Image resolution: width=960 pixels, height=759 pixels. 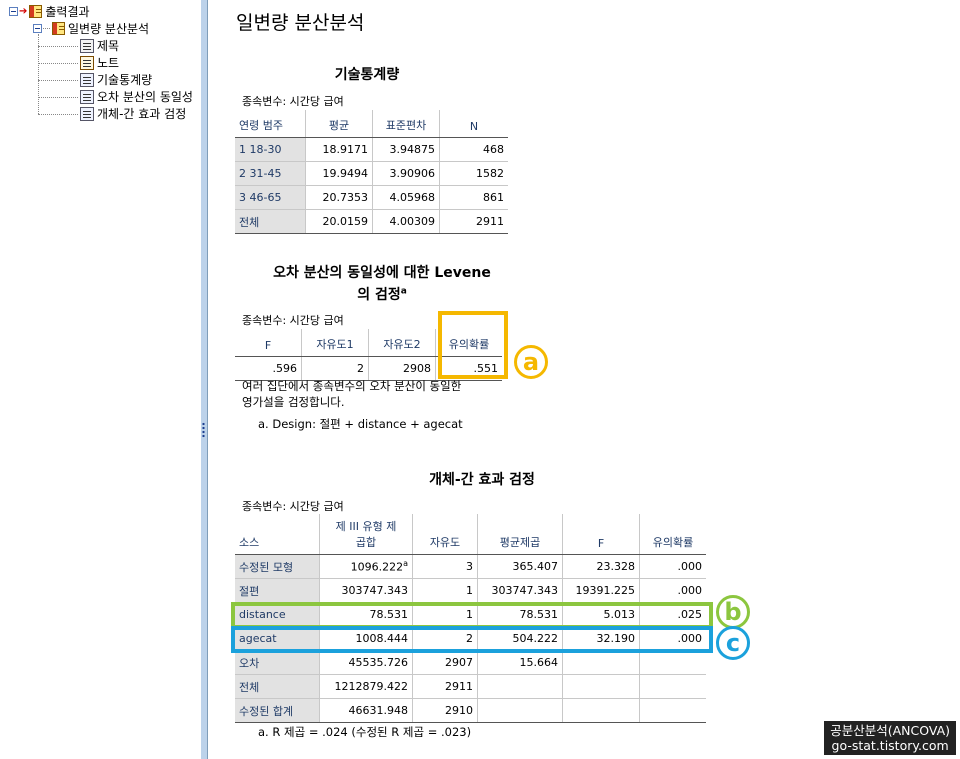 I want to click on table-row: 3 46-65 20.7353 4.05968 861, so click(x=371, y=197).